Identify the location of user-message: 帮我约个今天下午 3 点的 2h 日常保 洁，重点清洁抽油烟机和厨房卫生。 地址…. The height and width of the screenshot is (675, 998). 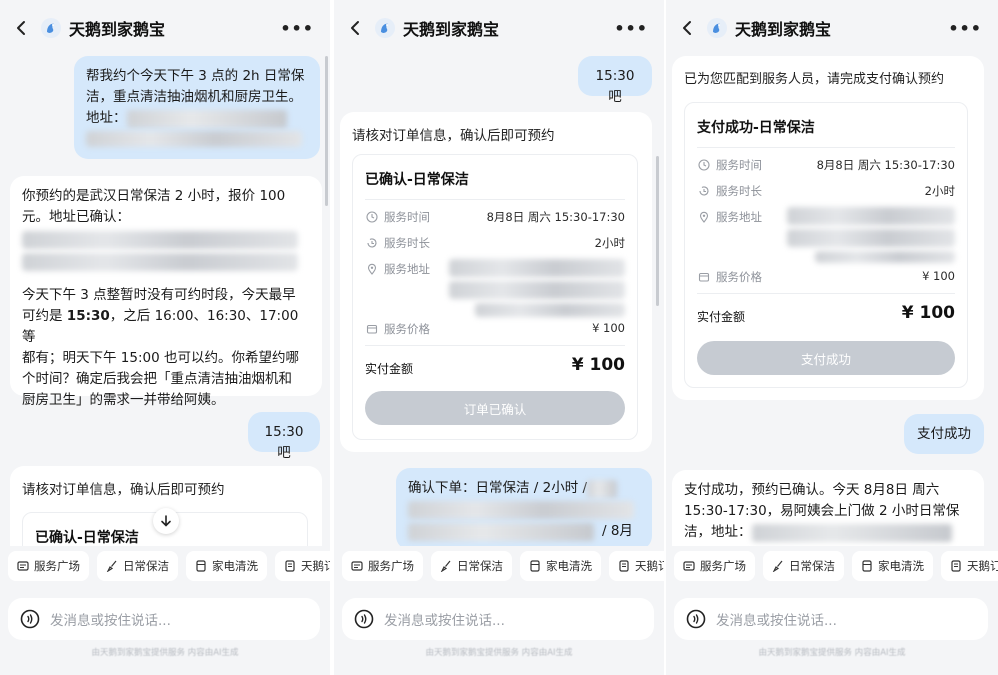
(197, 107).